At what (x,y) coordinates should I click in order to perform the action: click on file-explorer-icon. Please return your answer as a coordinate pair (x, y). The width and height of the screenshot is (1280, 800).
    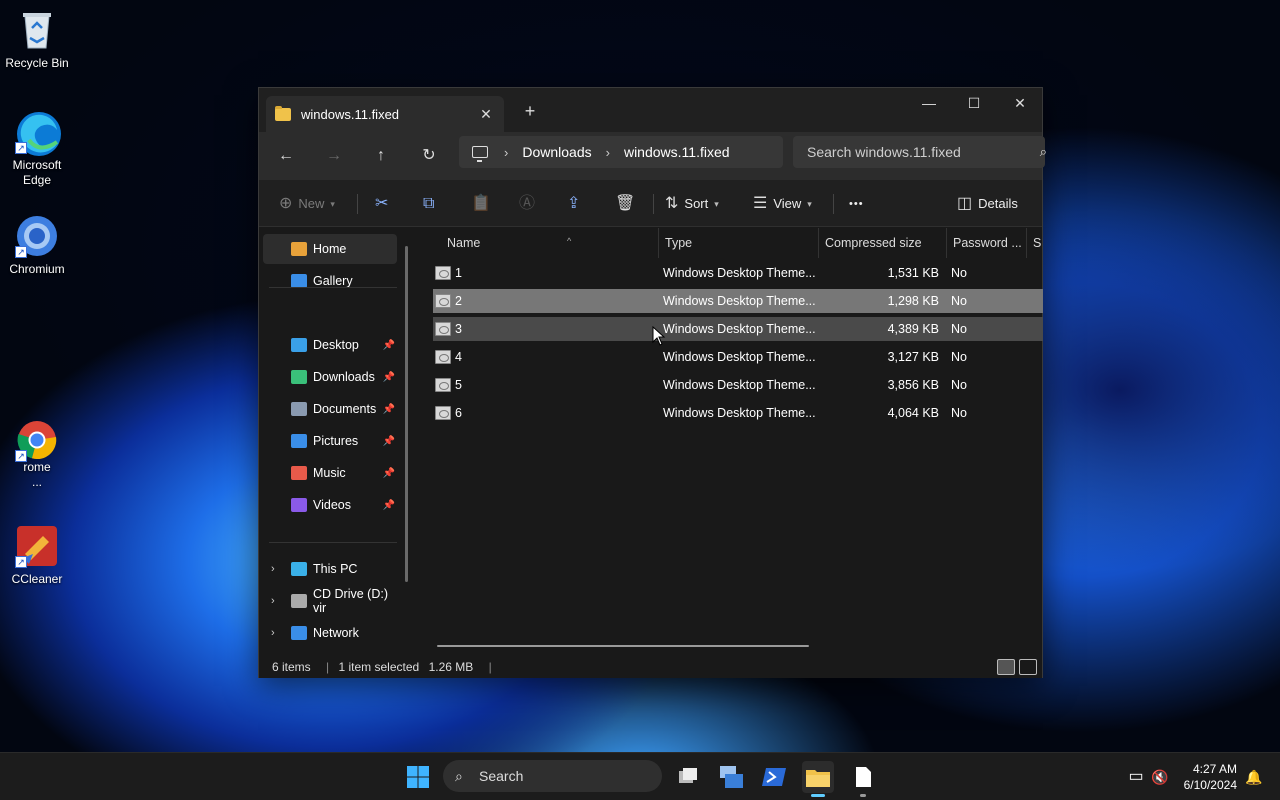
    Looking at the image, I should click on (818, 778).